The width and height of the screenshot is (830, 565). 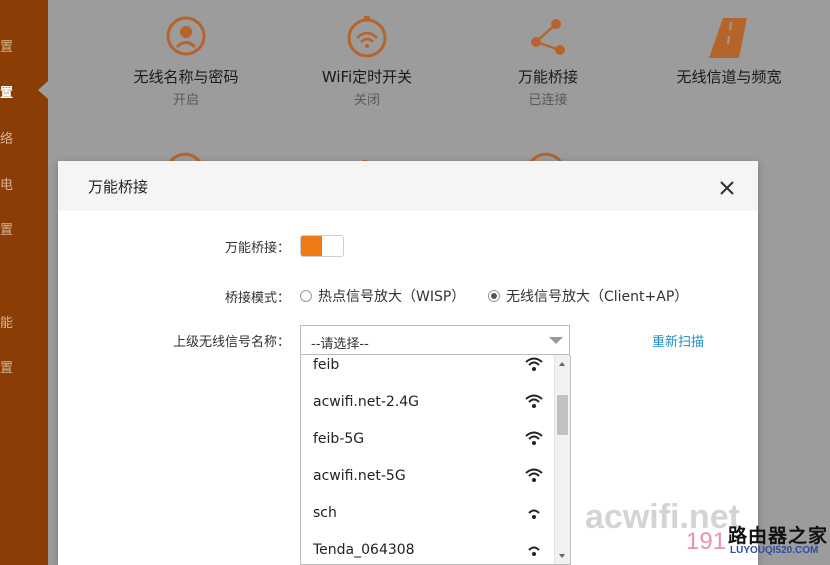 I want to click on radio-client-ap: 无线信号放大（Client+AP）, so click(x=588, y=296).